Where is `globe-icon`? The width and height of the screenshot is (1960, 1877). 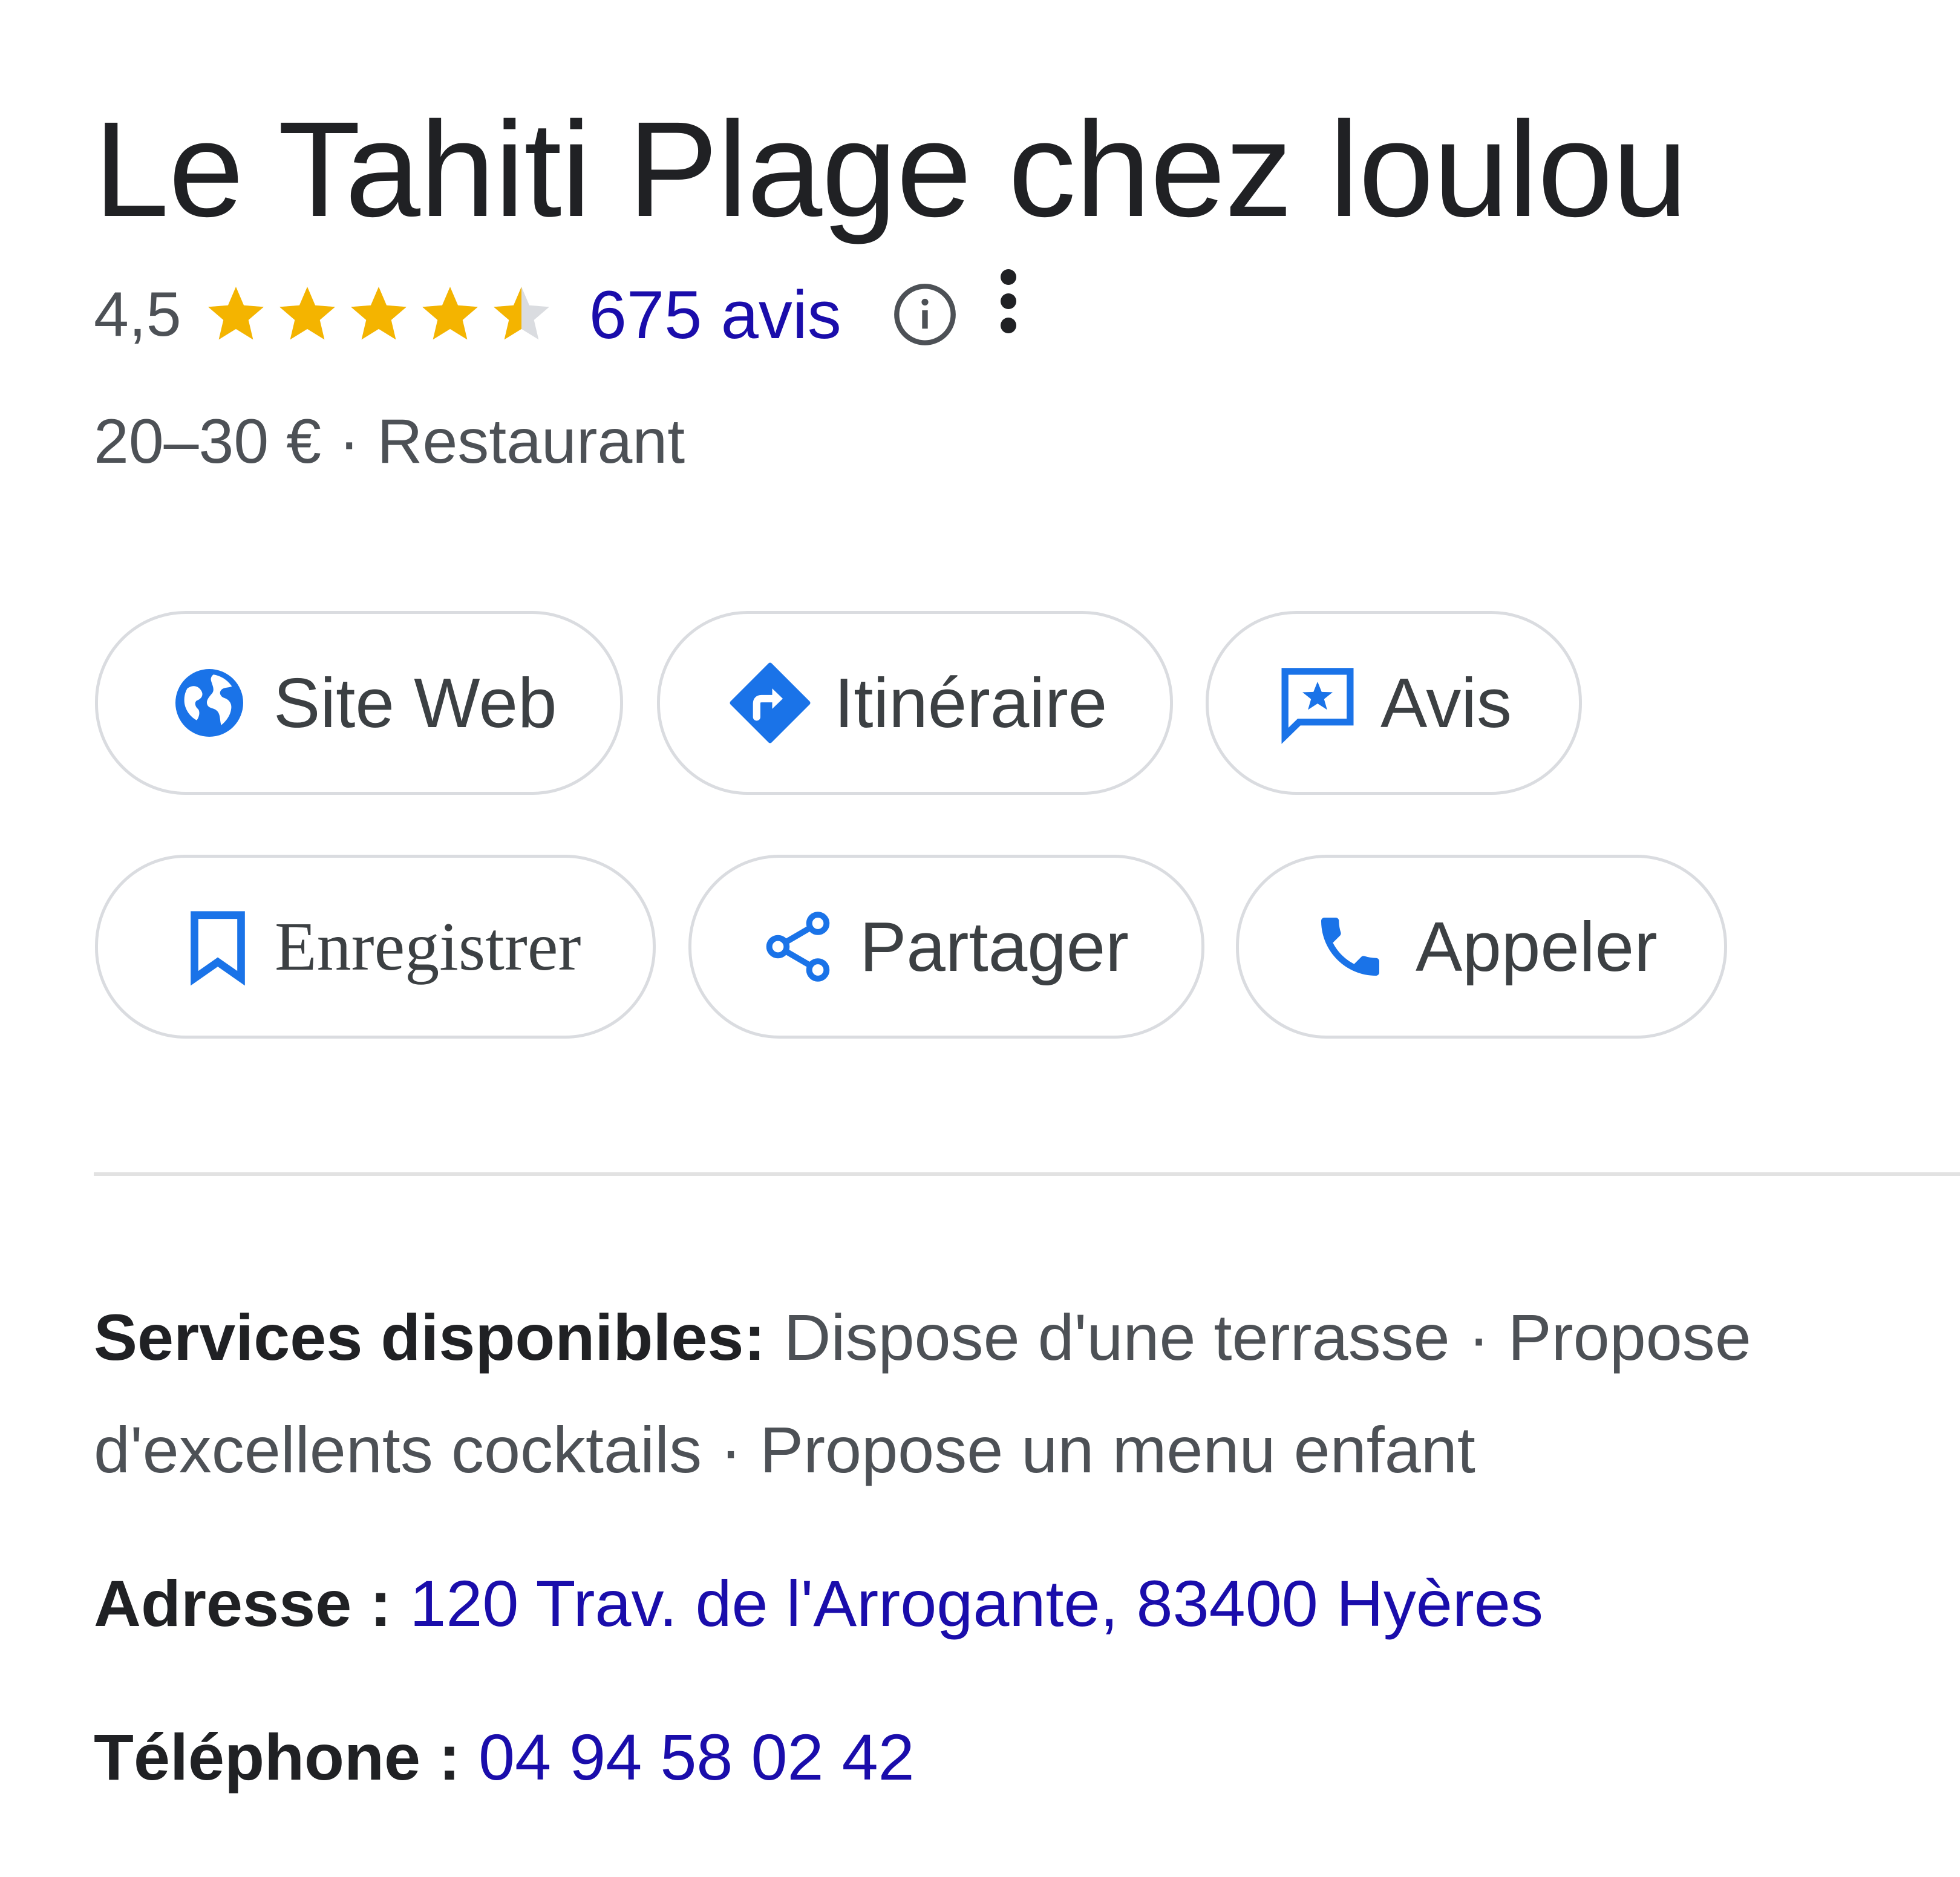 globe-icon is located at coordinates (209, 703).